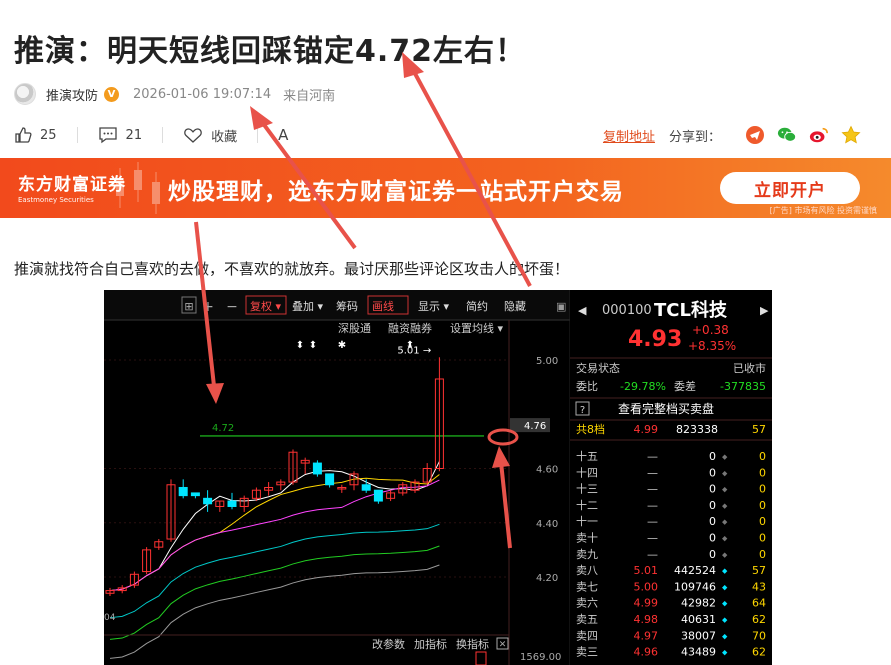 Image resolution: width=891 pixels, height=665 pixels. What do you see at coordinates (666, 408) in the screenshot?
I see `full-book-link: 查看完整档买卖盘` at bounding box center [666, 408].